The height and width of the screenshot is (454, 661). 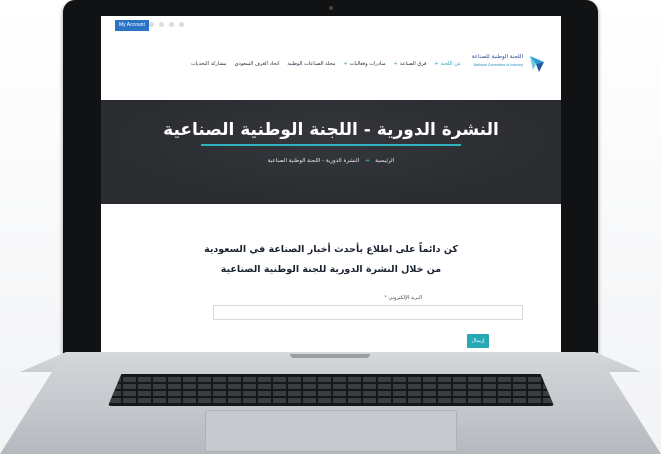 I want to click on nav-item-label: مجلة الصناعات الوطنية, so click(x=311, y=64).